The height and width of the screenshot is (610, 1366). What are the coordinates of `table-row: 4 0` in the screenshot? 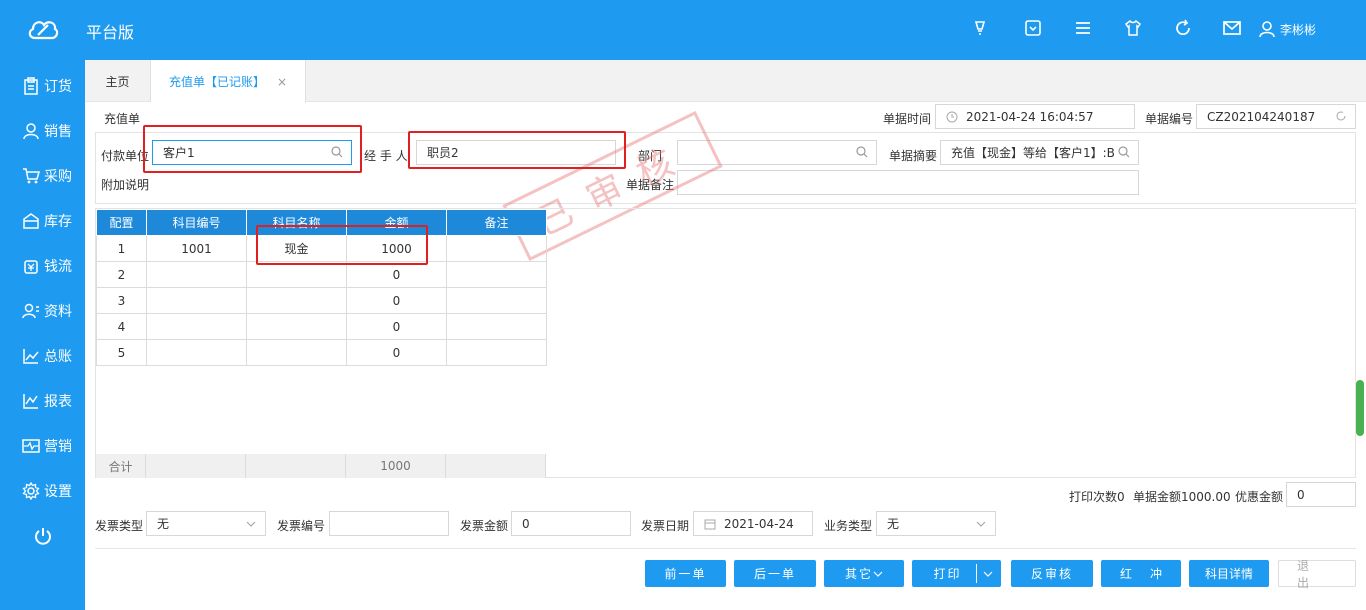 It's located at (321, 326).